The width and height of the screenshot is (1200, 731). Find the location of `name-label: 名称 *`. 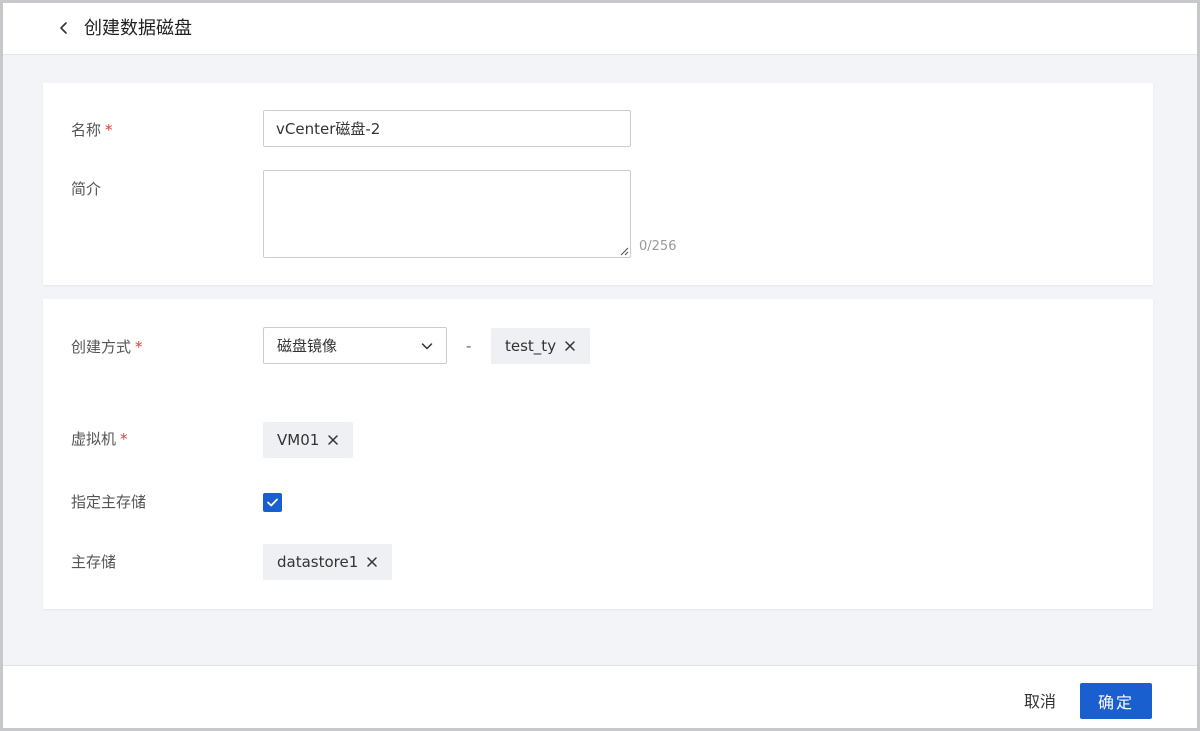

name-label: 名称 * is located at coordinates (92, 130).